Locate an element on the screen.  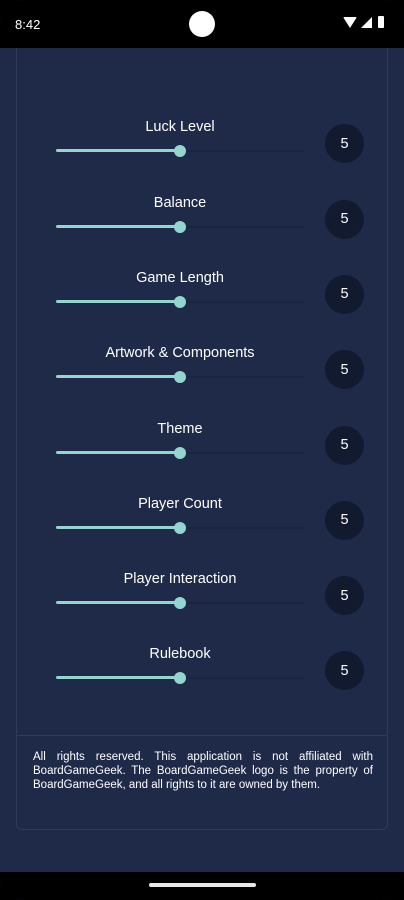
rating-row: Rulebook 5 is located at coordinates (202, 682).